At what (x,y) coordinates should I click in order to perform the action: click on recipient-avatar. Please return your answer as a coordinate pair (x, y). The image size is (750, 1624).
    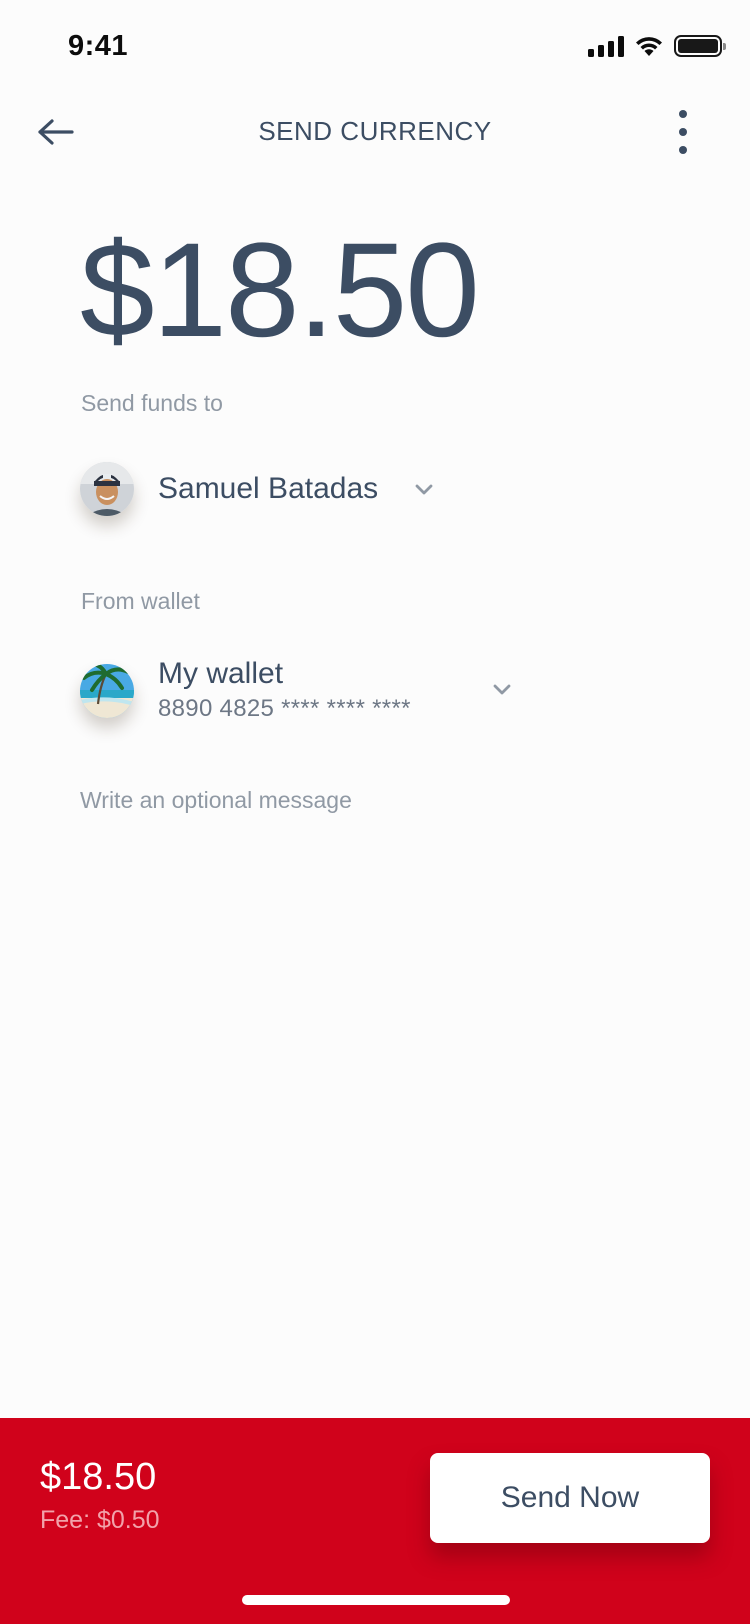
    Looking at the image, I should click on (107, 489).